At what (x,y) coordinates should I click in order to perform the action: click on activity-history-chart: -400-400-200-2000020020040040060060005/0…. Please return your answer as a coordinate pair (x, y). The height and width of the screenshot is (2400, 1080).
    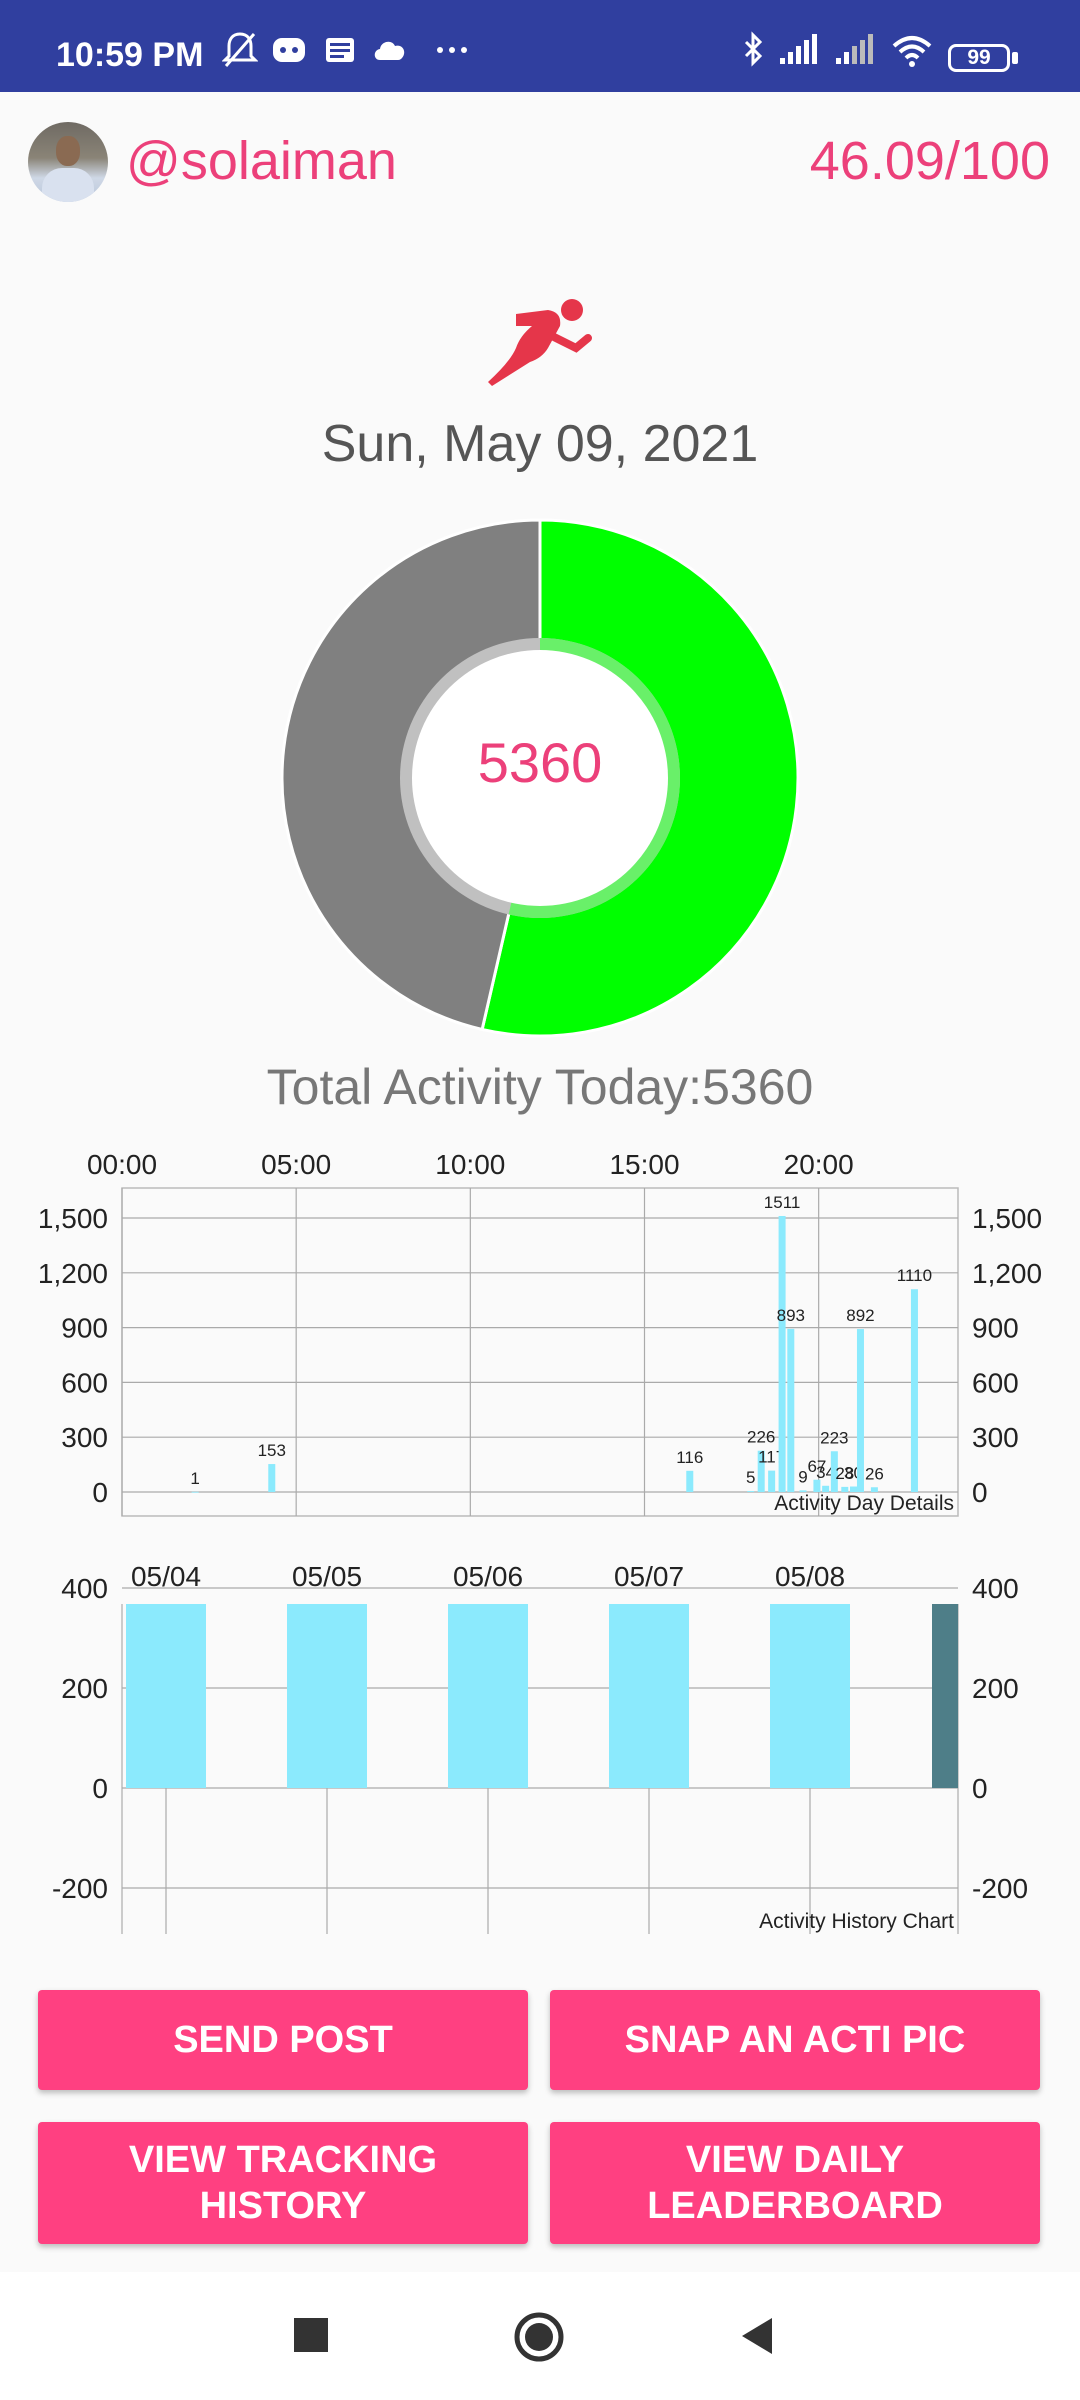
    Looking at the image, I should click on (540, 1747).